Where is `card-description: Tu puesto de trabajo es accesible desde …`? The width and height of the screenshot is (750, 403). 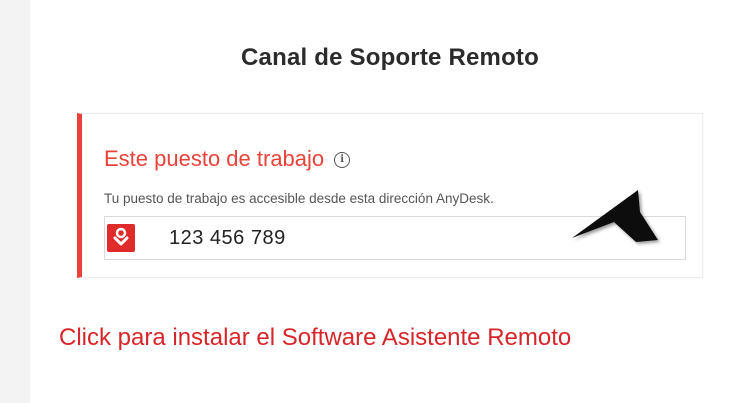 card-description: Tu puesto de trabajo es accesible desde … is located at coordinates (299, 198).